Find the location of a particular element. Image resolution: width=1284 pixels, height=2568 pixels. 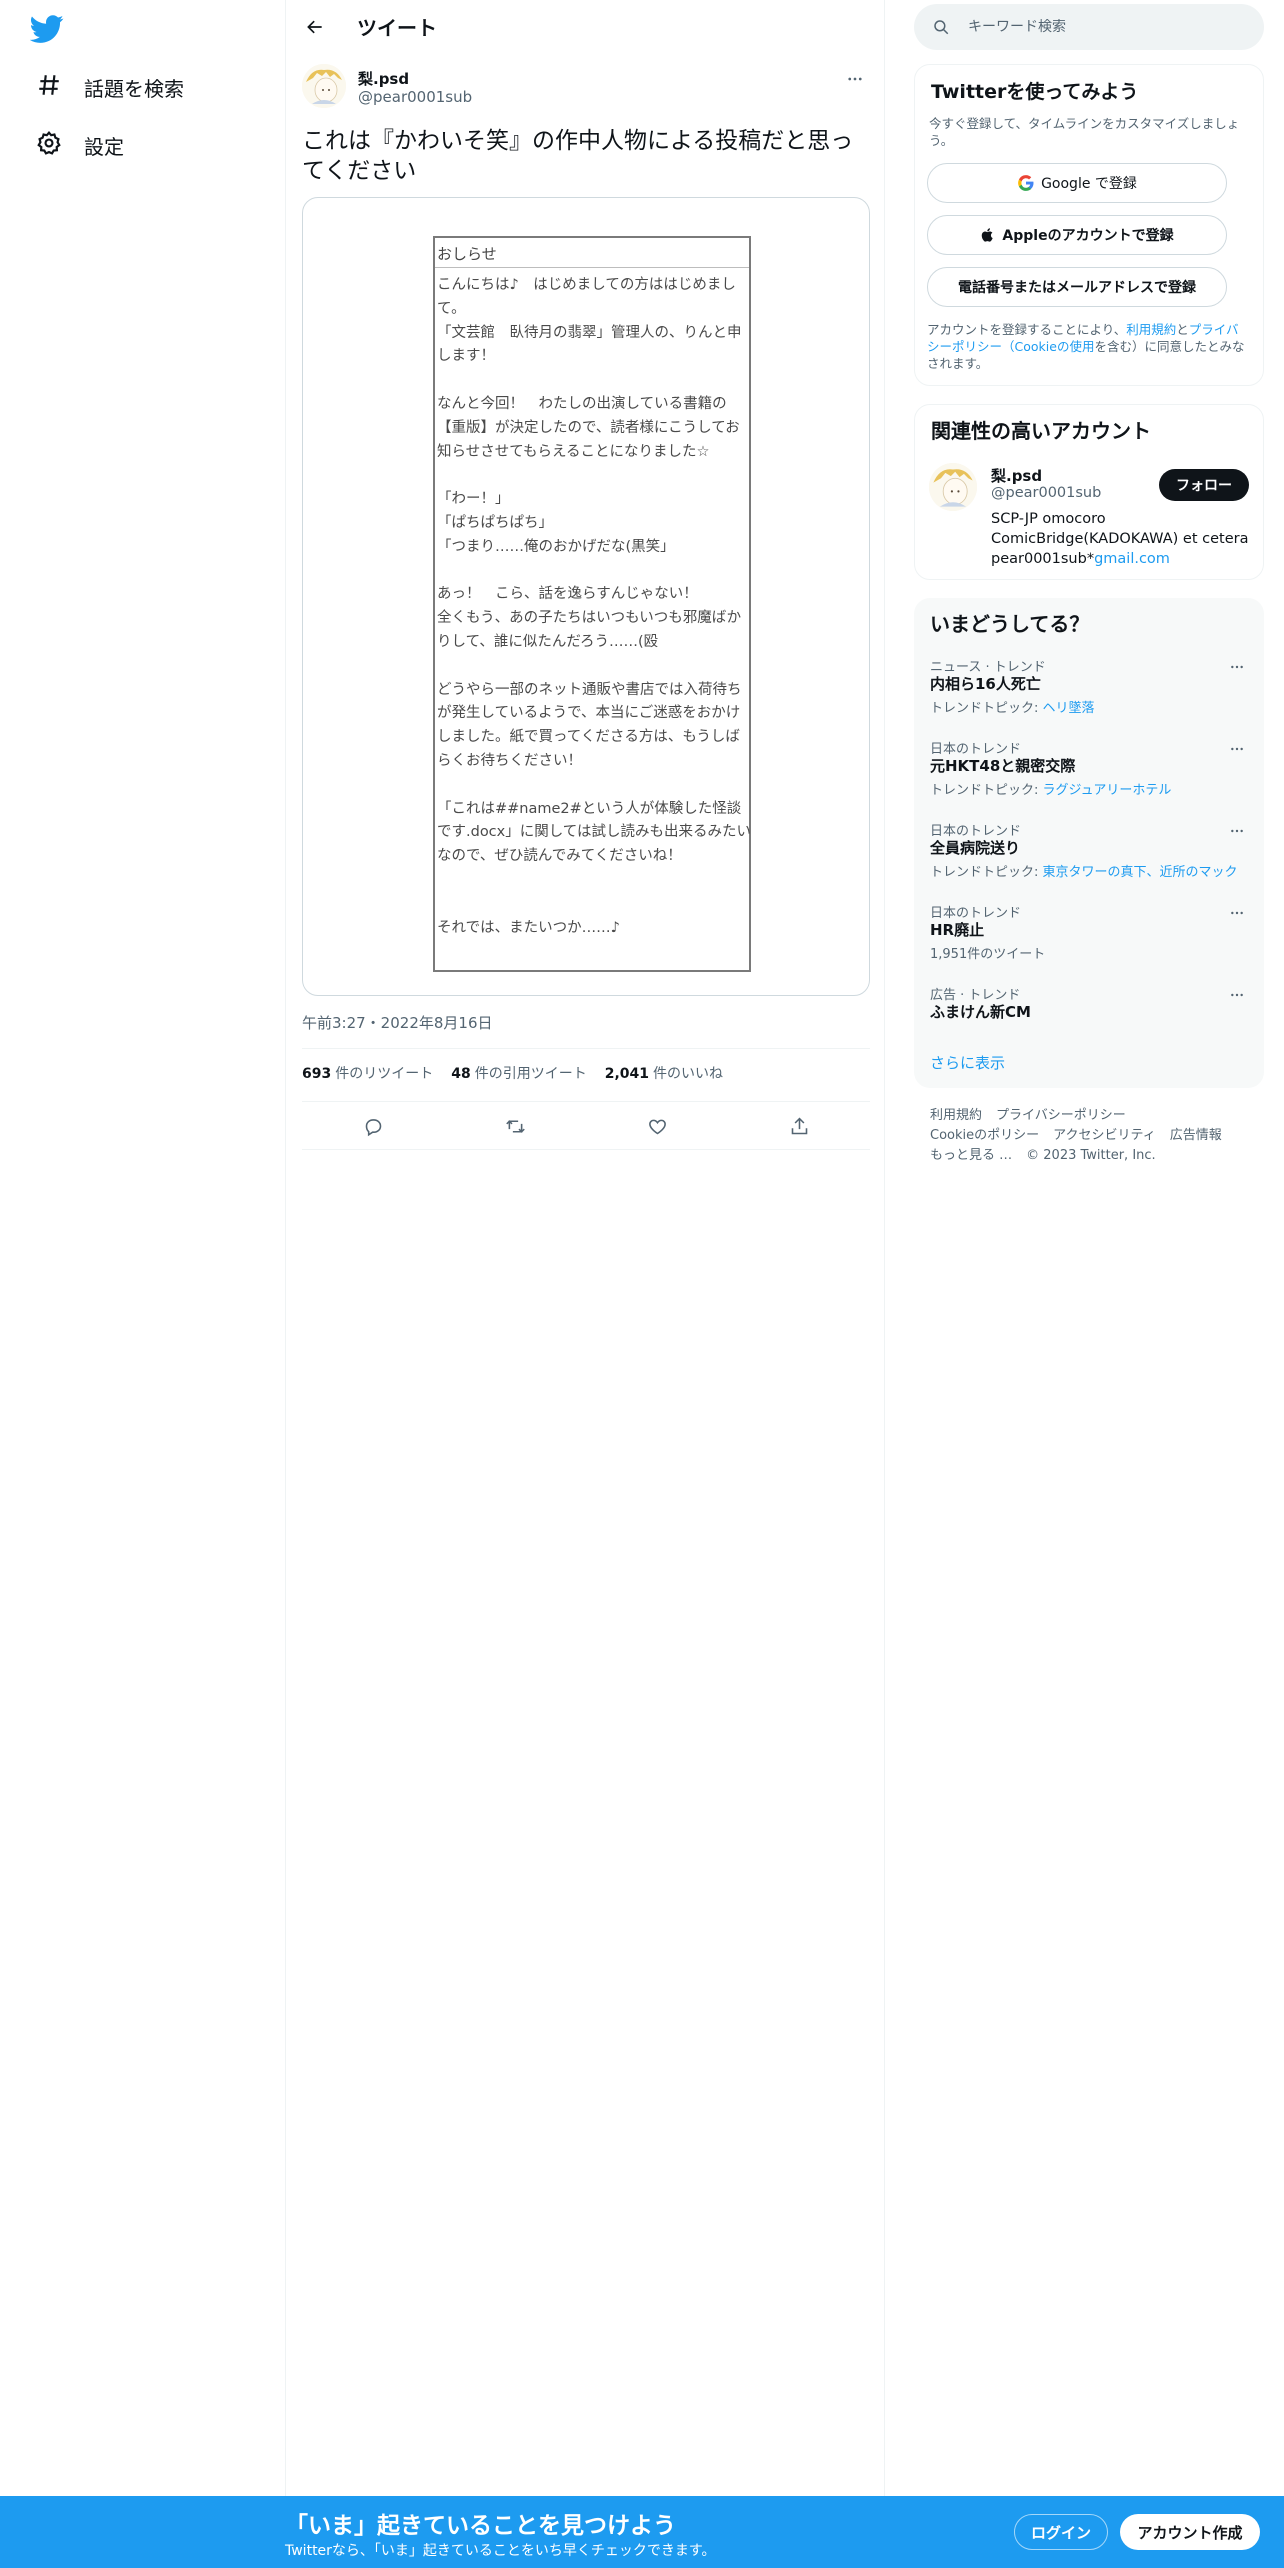

trend-item: 日本のトレンド 元HKT48と親密交際 トレンドトピック: ラグジュアリーホテル is located at coordinates (1089, 778).